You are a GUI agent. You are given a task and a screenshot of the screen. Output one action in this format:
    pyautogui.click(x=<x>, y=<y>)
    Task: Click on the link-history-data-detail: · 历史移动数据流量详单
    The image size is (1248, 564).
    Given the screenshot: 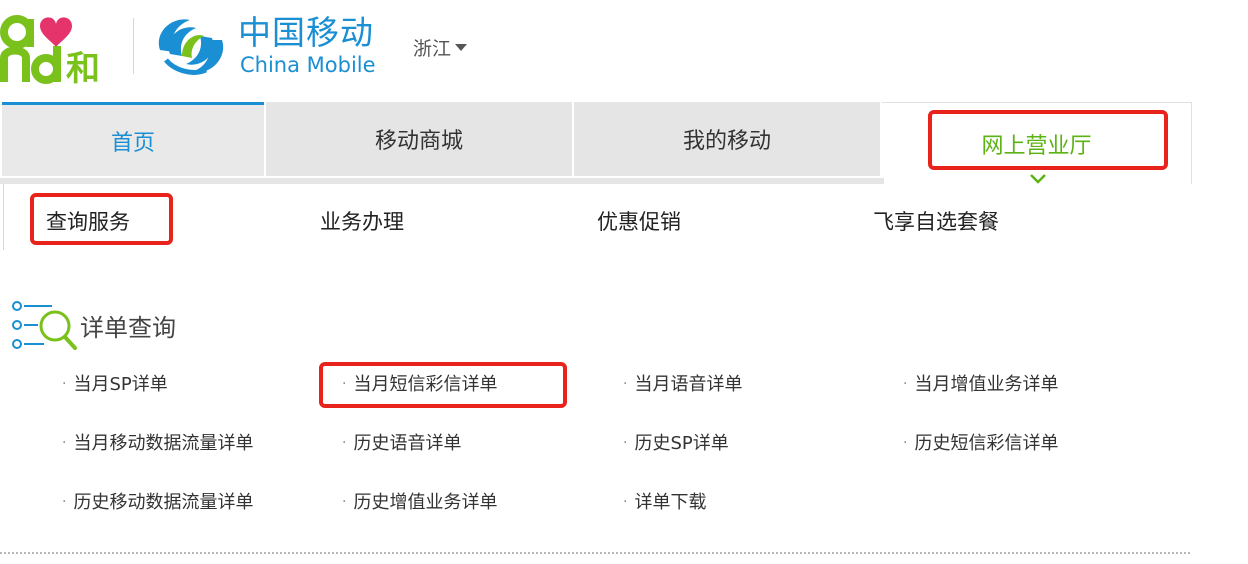 What is the action you would take?
    pyautogui.click(x=157, y=503)
    